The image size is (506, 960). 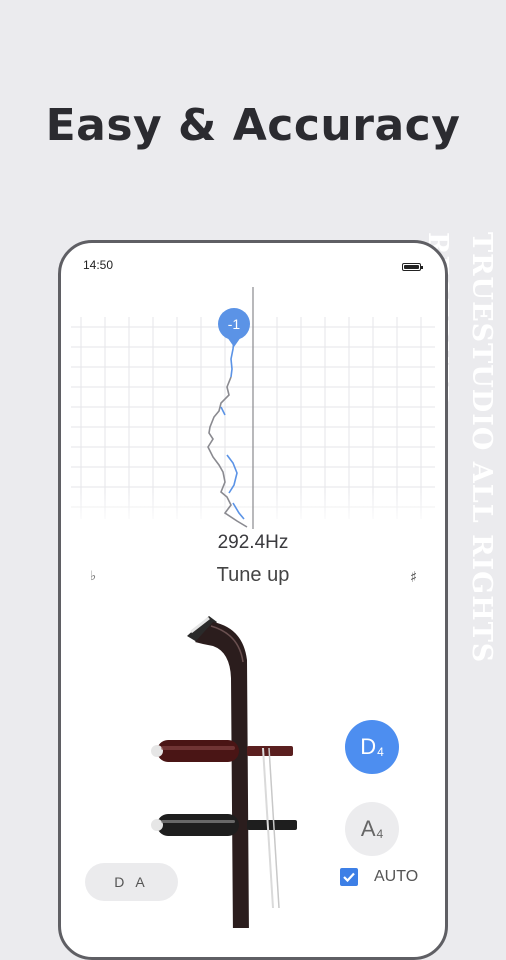 What do you see at coordinates (253, 125) in the screenshot?
I see `headline: Easy & Accuracy` at bounding box center [253, 125].